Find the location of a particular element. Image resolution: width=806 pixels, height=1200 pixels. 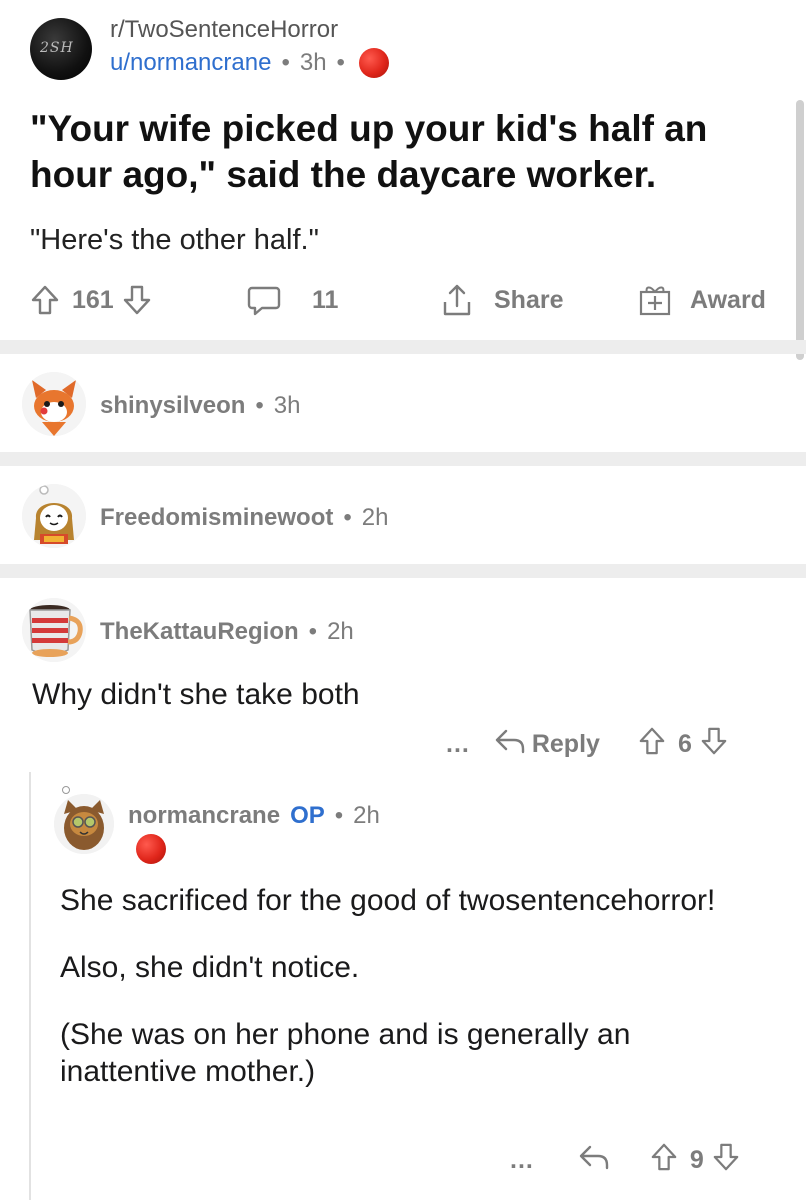

comment-author-line: TheKattauRegion • 2h is located at coordinates (227, 632).